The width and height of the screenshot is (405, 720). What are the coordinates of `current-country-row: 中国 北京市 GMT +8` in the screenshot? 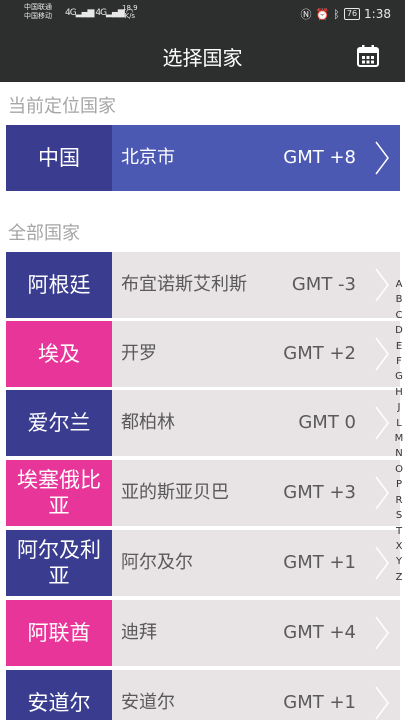 It's located at (203, 158).